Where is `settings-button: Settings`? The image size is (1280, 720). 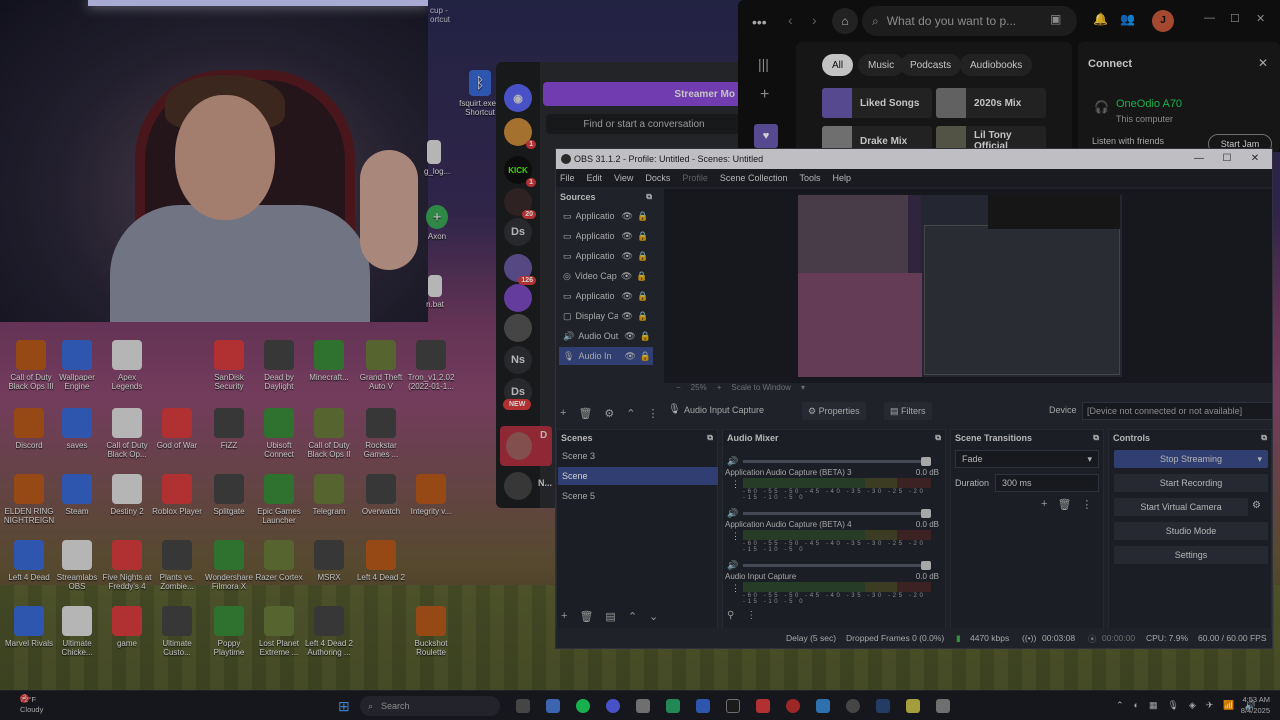
settings-button: Settings is located at coordinates (1191, 555).